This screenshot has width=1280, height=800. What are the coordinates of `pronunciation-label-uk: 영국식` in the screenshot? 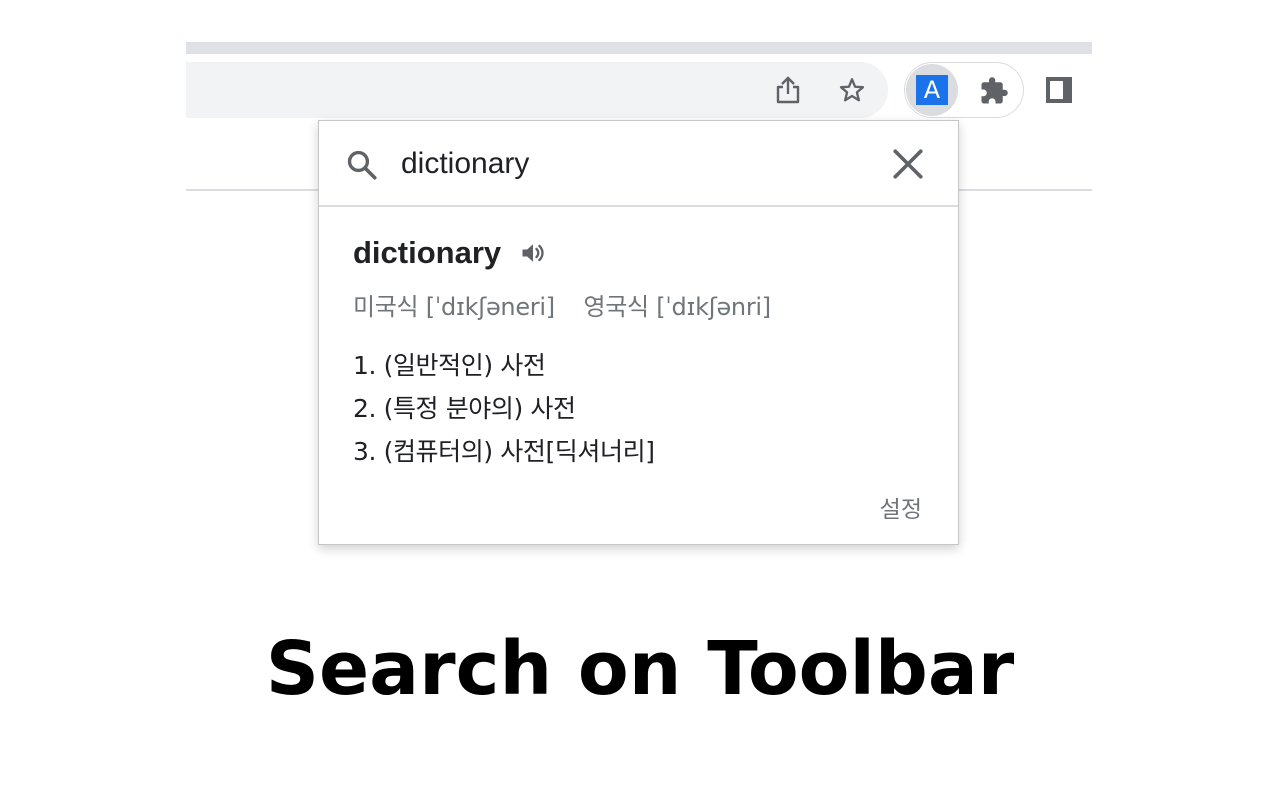 It's located at (616, 307).